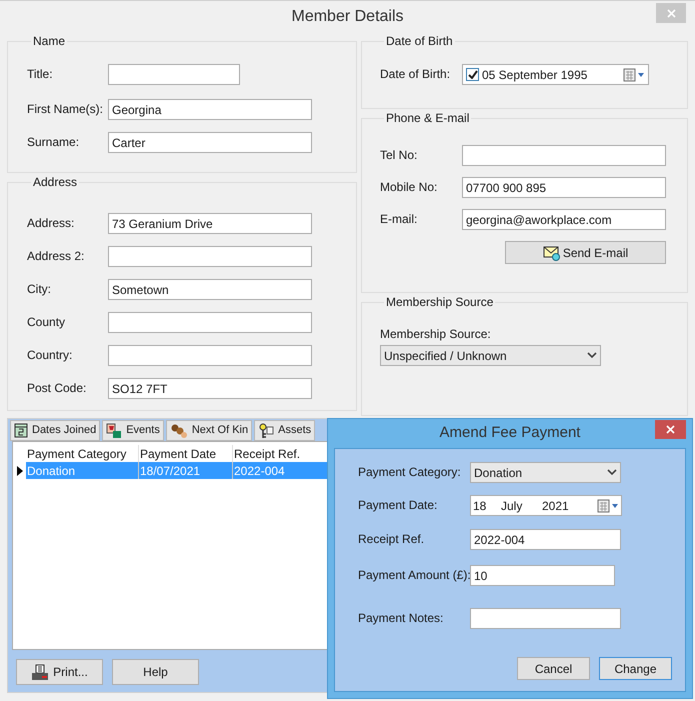 The width and height of the screenshot is (695, 701). I want to click on tab: Dates Joined, so click(55, 430).